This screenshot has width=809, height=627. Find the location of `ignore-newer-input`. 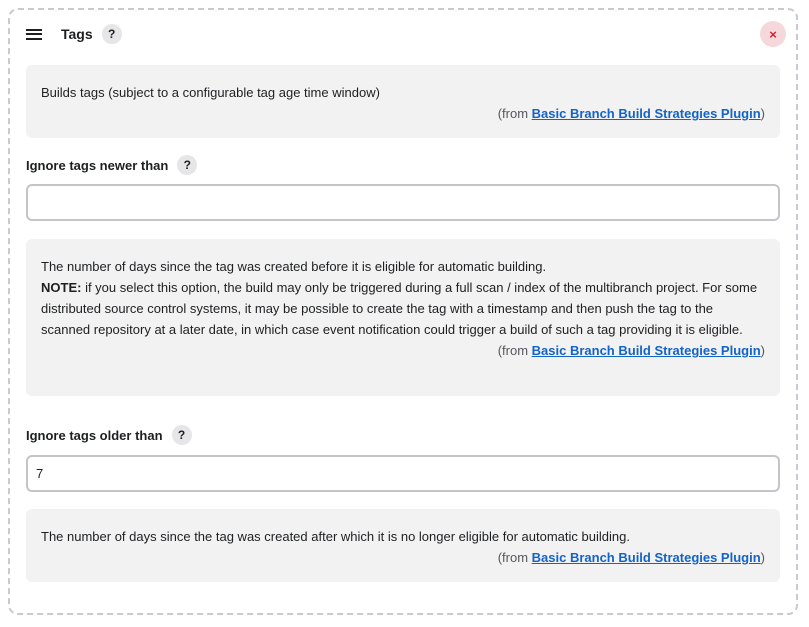

ignore-newer-input is located at coordinates (403, 202).